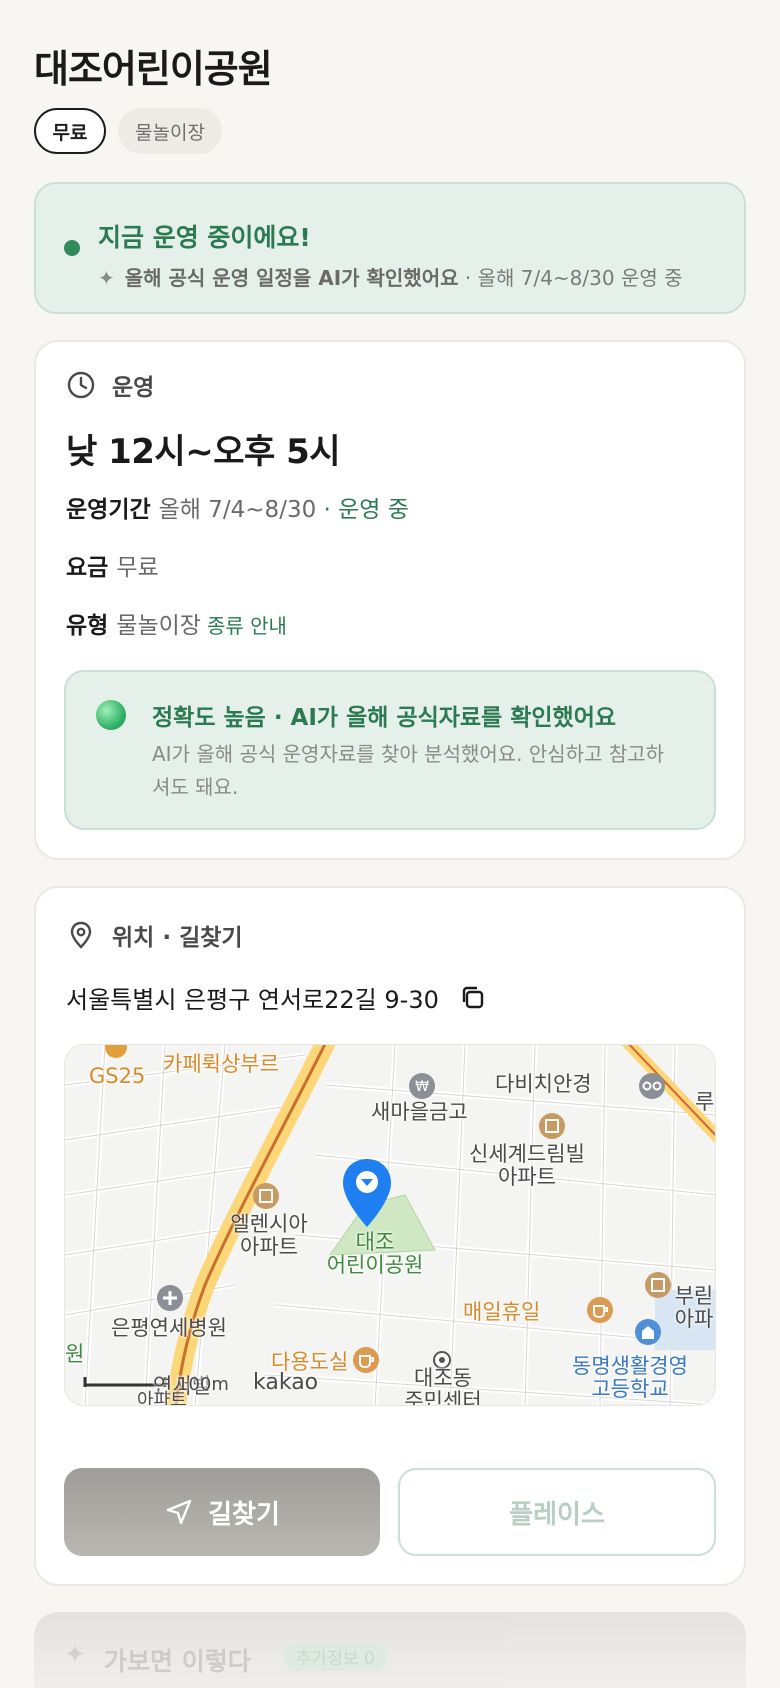 Image resolution: width=780 pixels, height=1688 pixels. Describe the element at coordinates (169, 1328) in the screenshot. I see `map-label-hospital: 은평연세병원` at that location.